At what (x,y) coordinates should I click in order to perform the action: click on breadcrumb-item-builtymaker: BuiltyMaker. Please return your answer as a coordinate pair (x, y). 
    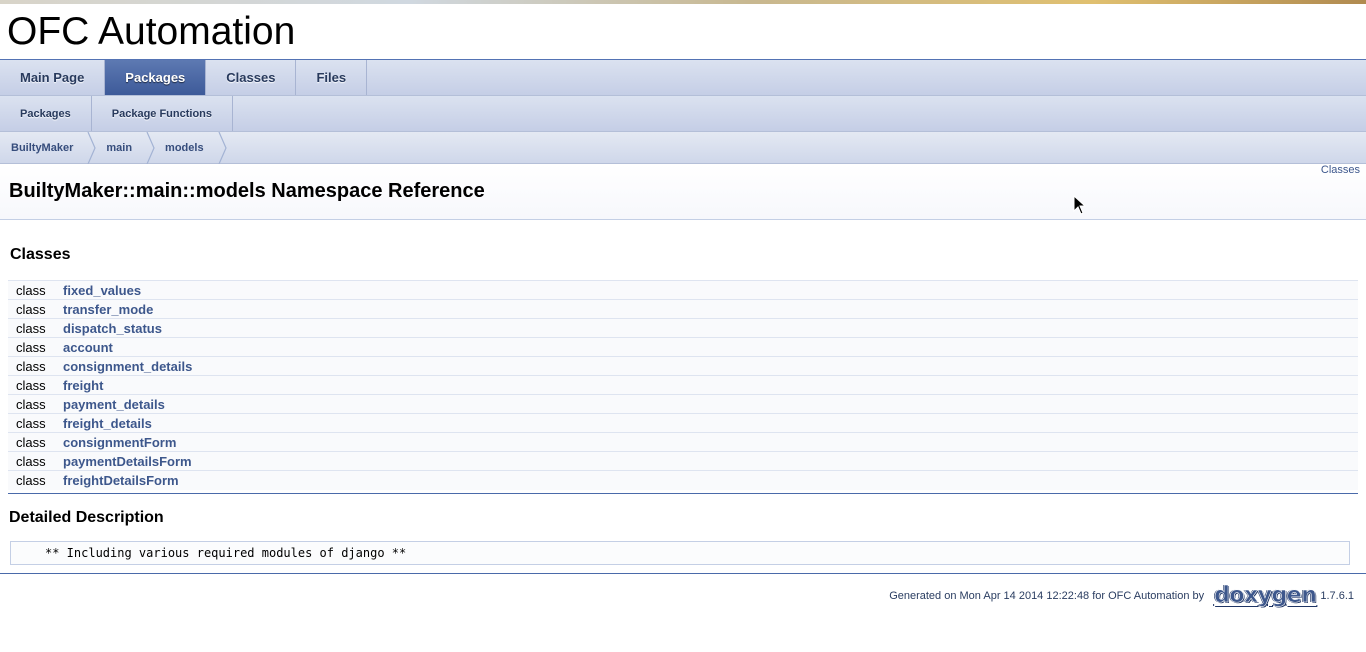
    Looking at the image, I should click on (44, 148).